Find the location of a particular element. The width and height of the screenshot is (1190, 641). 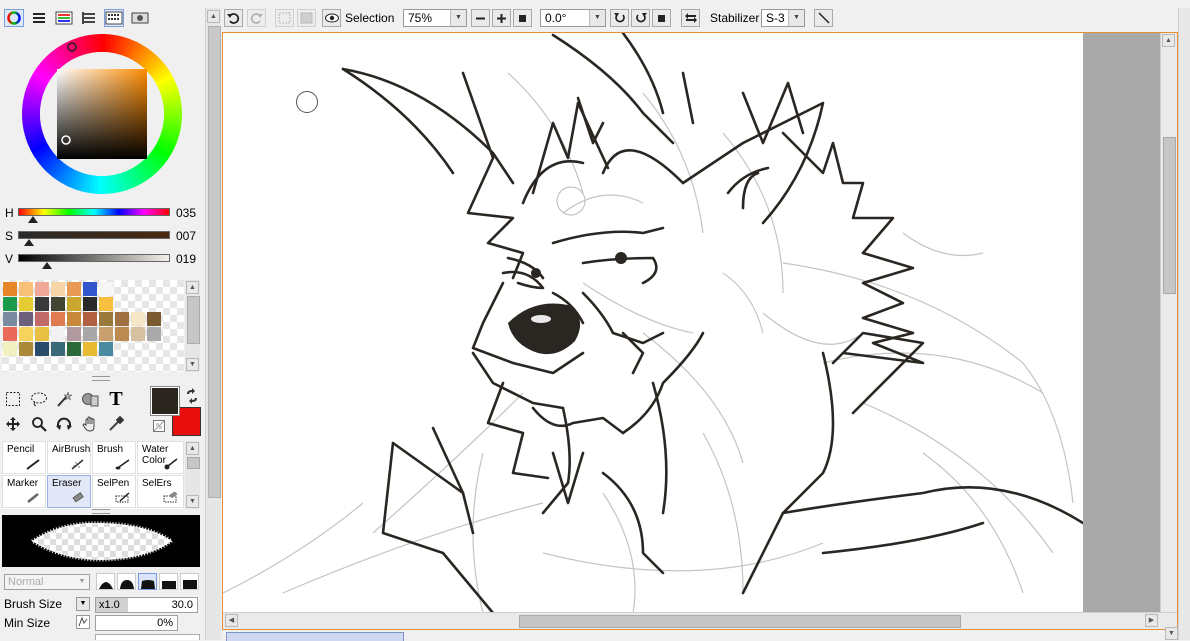

swatch-grid-icon is located at coordinates (114, 18).